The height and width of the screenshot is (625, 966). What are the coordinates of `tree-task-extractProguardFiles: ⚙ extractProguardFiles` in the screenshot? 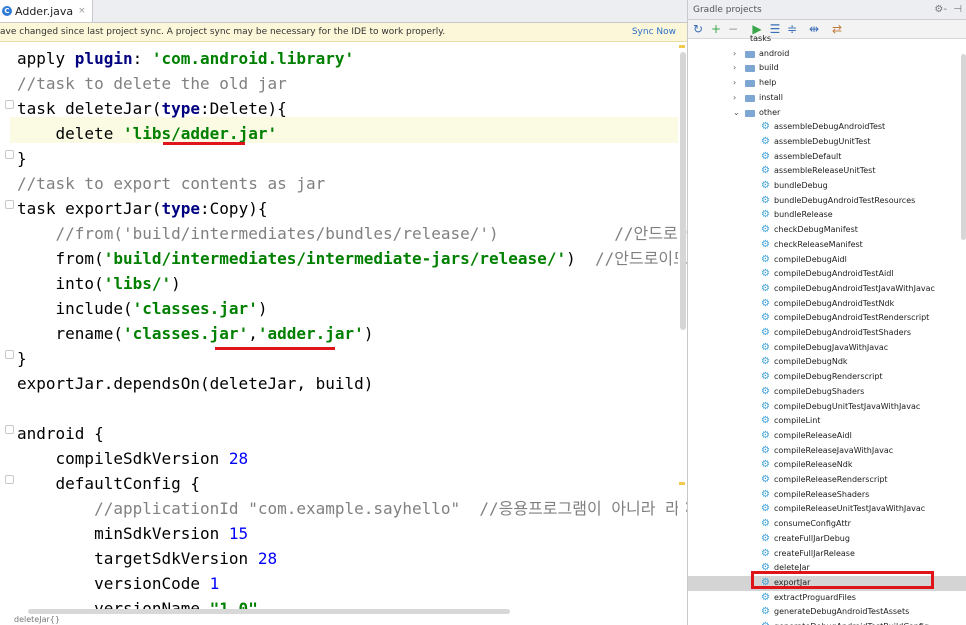 It's located at (827, 598).